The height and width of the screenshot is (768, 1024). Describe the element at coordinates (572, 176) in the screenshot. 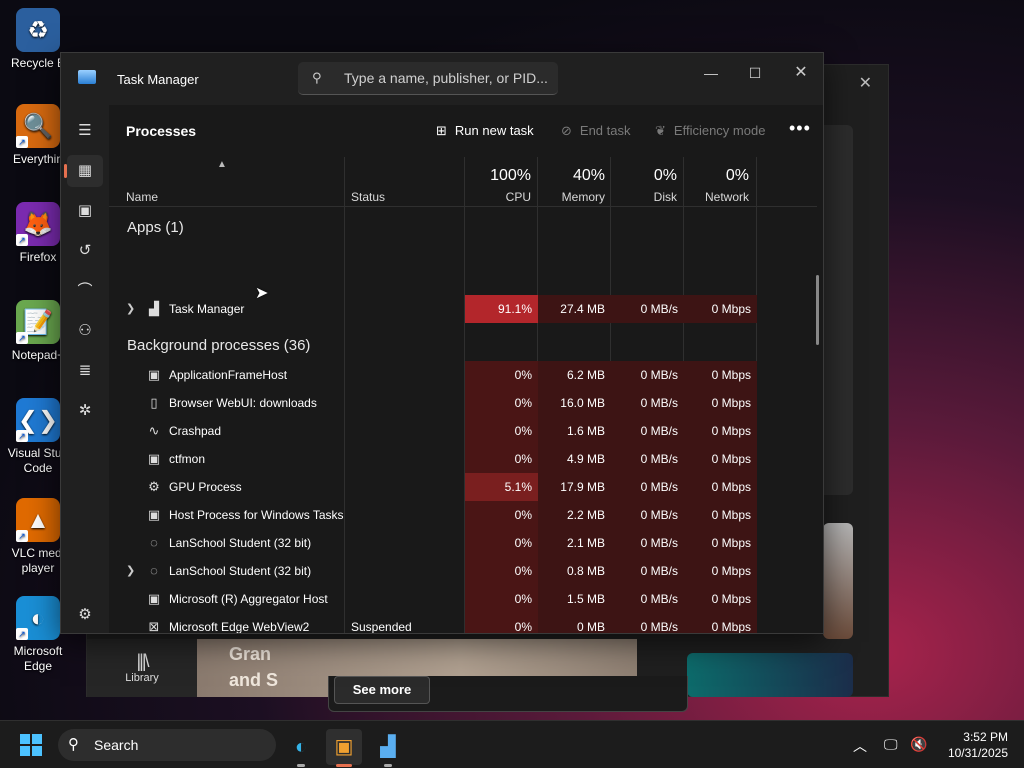

I see `memory-total-percent: 40%` at that location.